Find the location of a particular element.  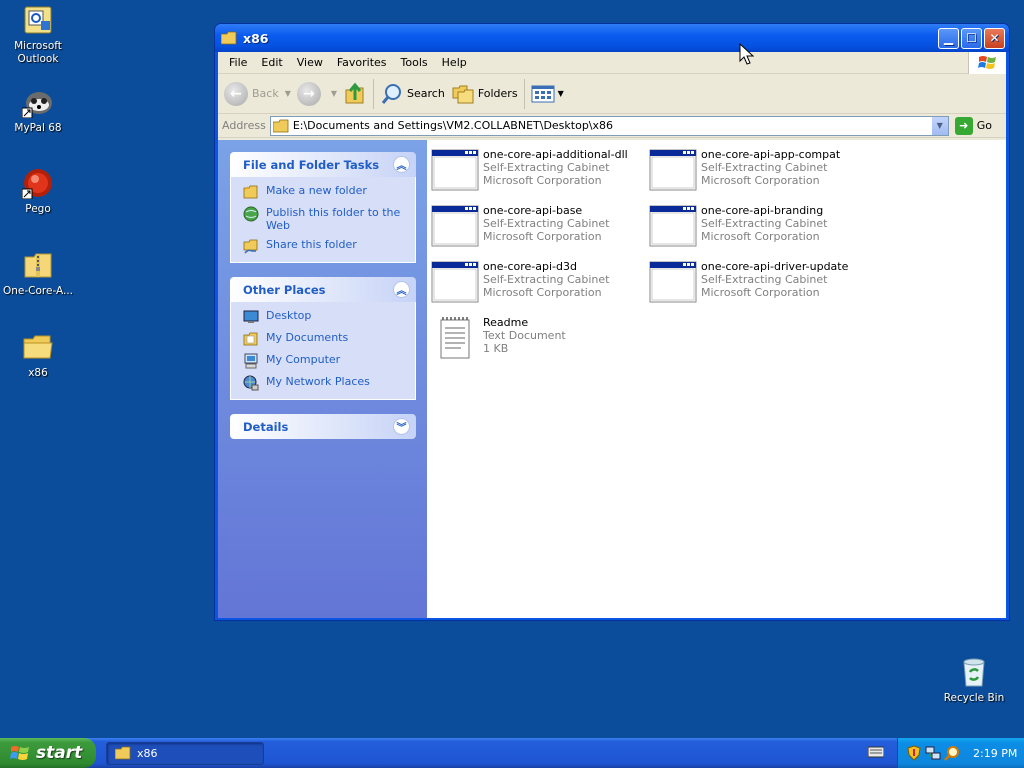

text-document-icon is located at coordinates (455, 338).